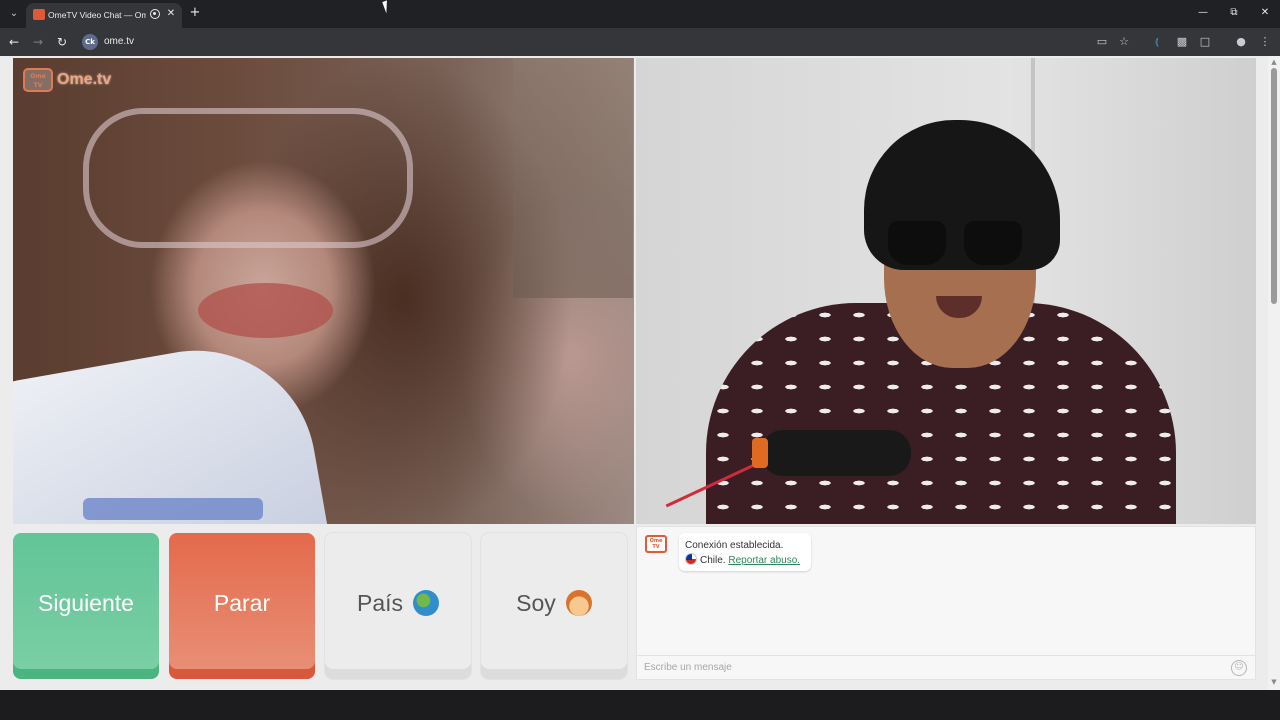  Describe the element at coordinates (1157, 42) in the screenshot. I see `extension-translate-icon: ⦅` at that location.